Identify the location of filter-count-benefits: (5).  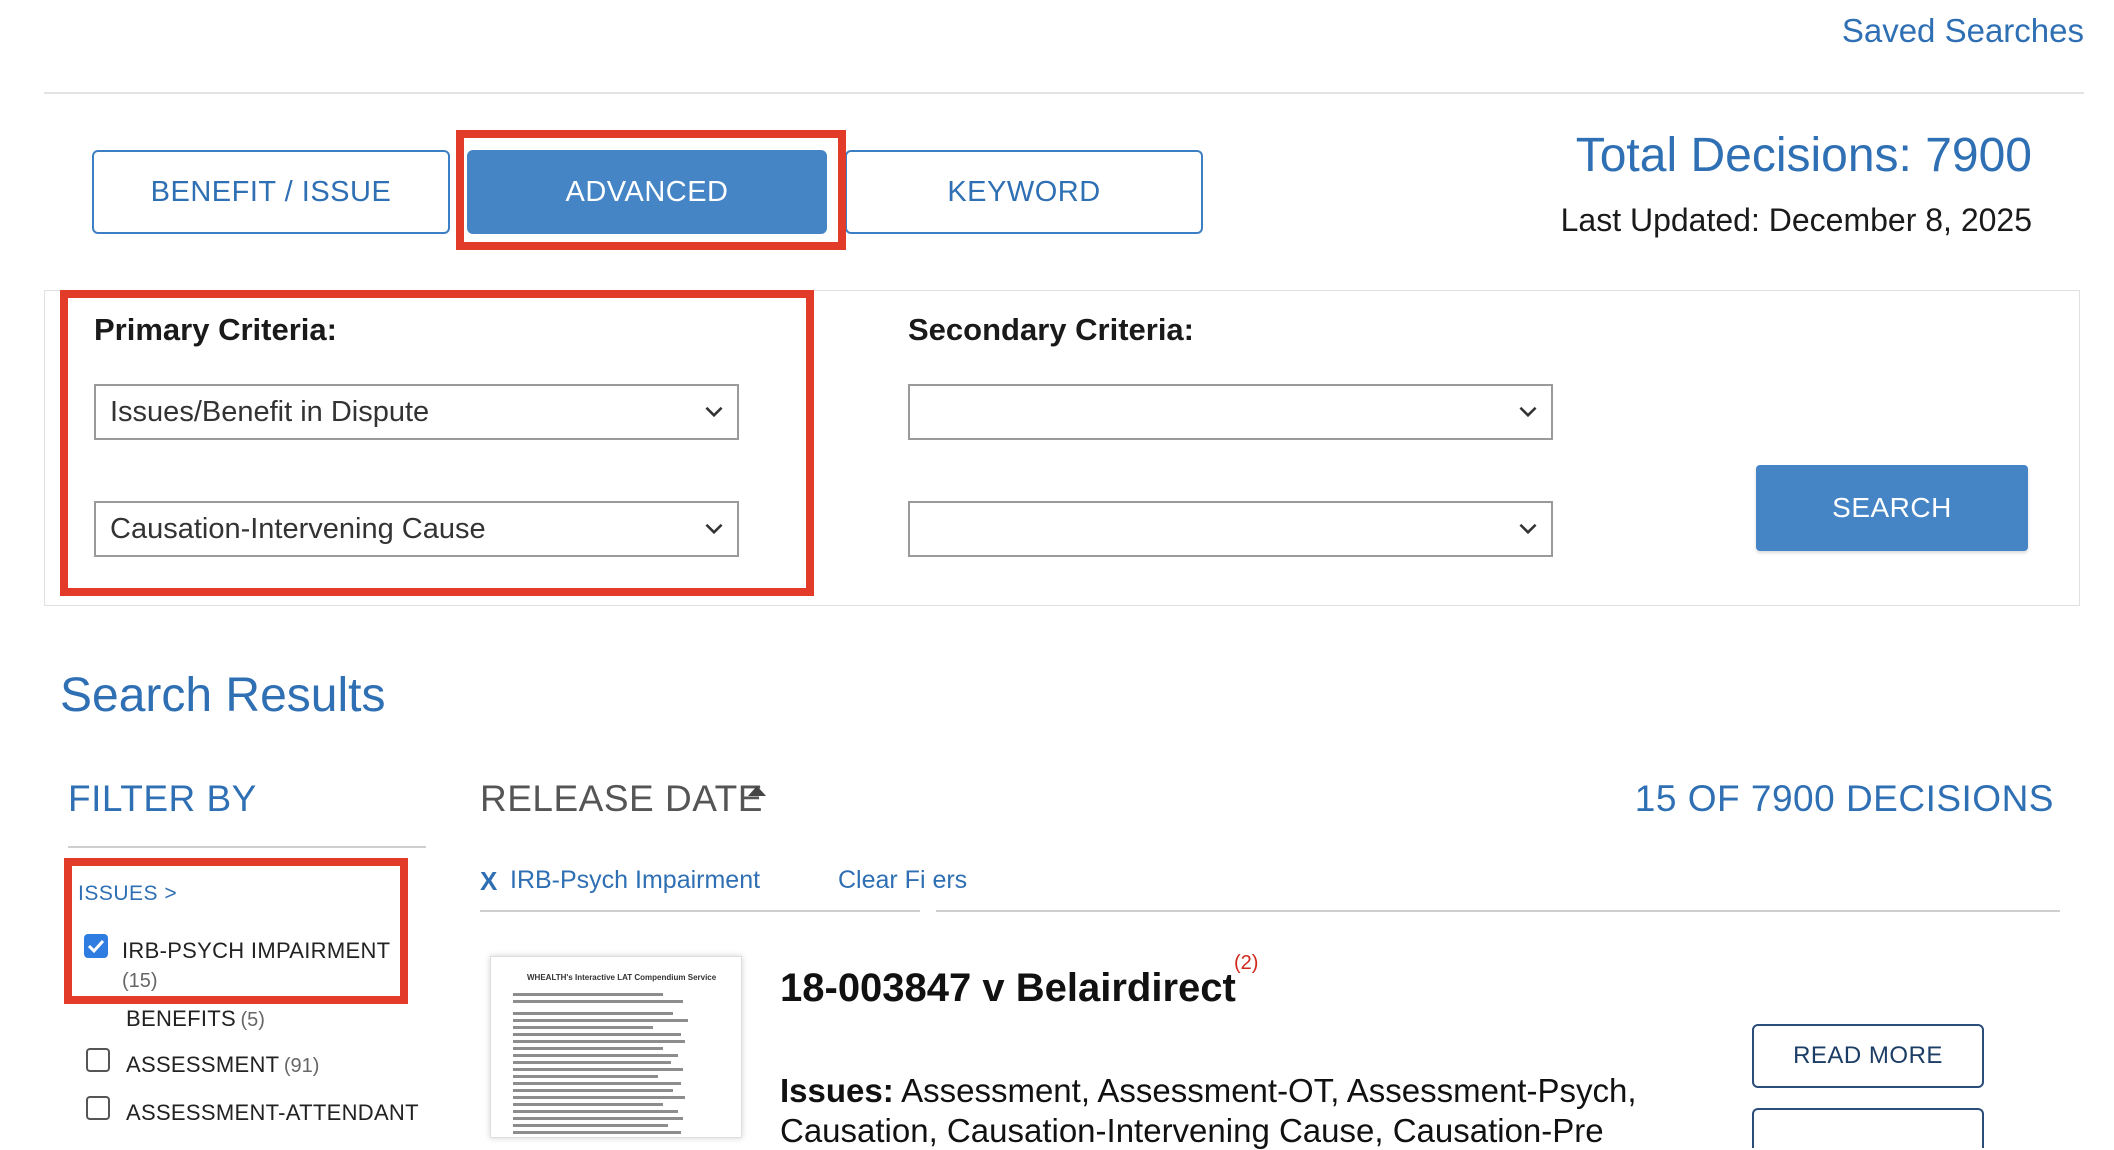
(252, 1020).